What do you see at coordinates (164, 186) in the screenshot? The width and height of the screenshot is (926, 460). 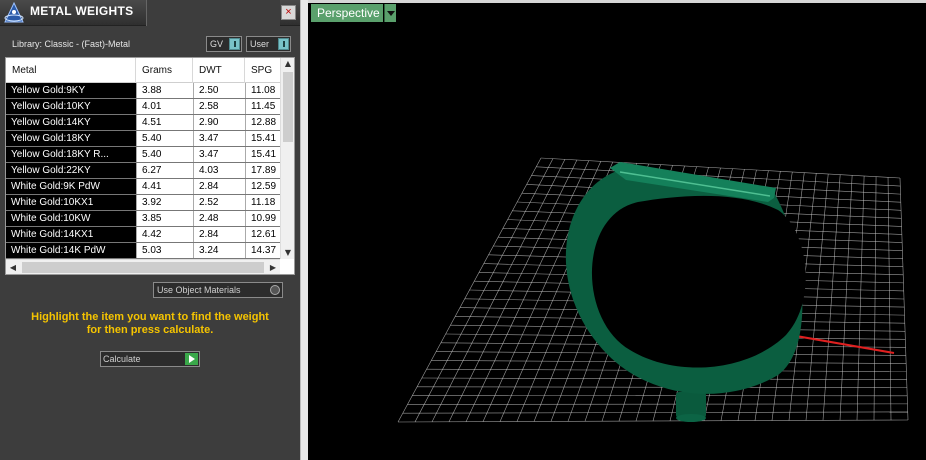 I see `cell-grams: 4.41` at bounding box center [164, 186].